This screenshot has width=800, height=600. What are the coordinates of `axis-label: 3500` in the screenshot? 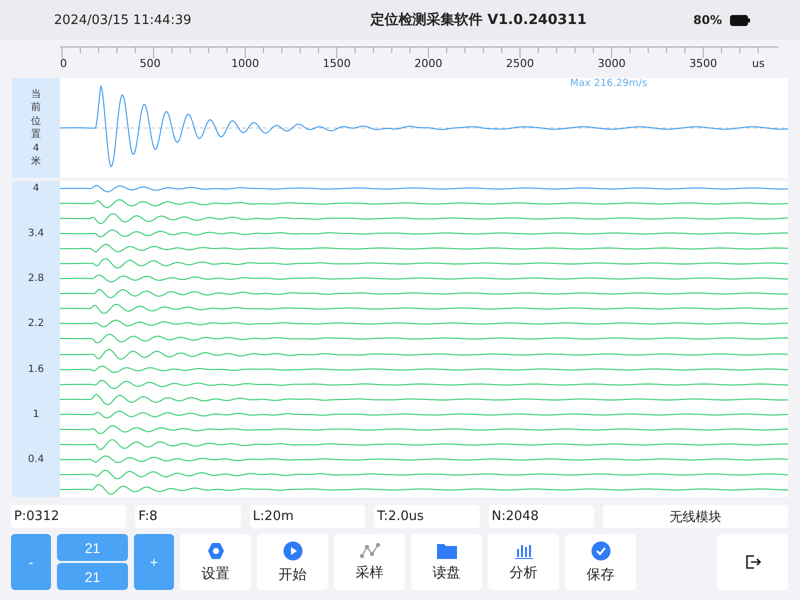 It's located at (703, 63).